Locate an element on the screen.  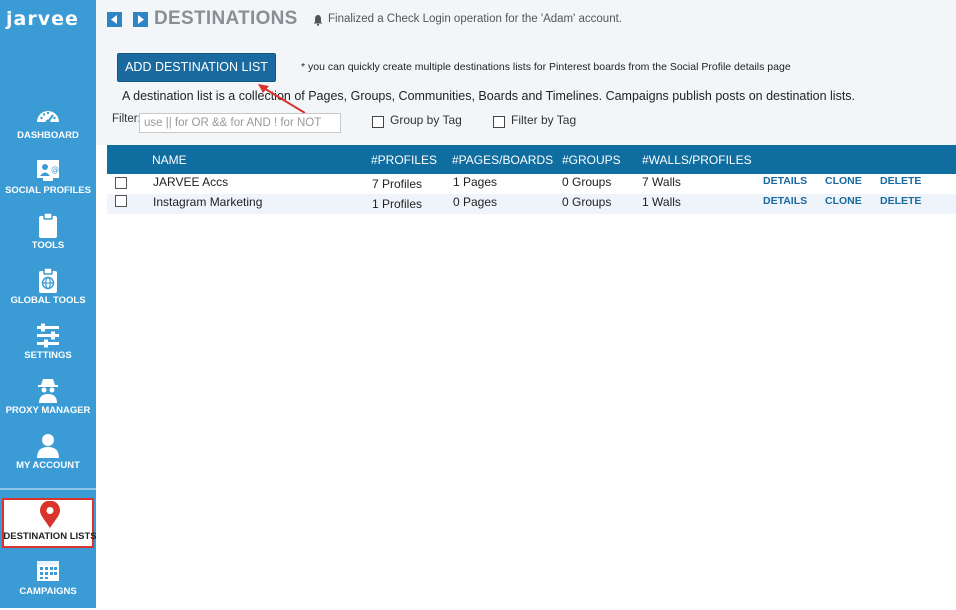
sidebar-item-label: DASHBOARD is located at coordinates (48, 135).